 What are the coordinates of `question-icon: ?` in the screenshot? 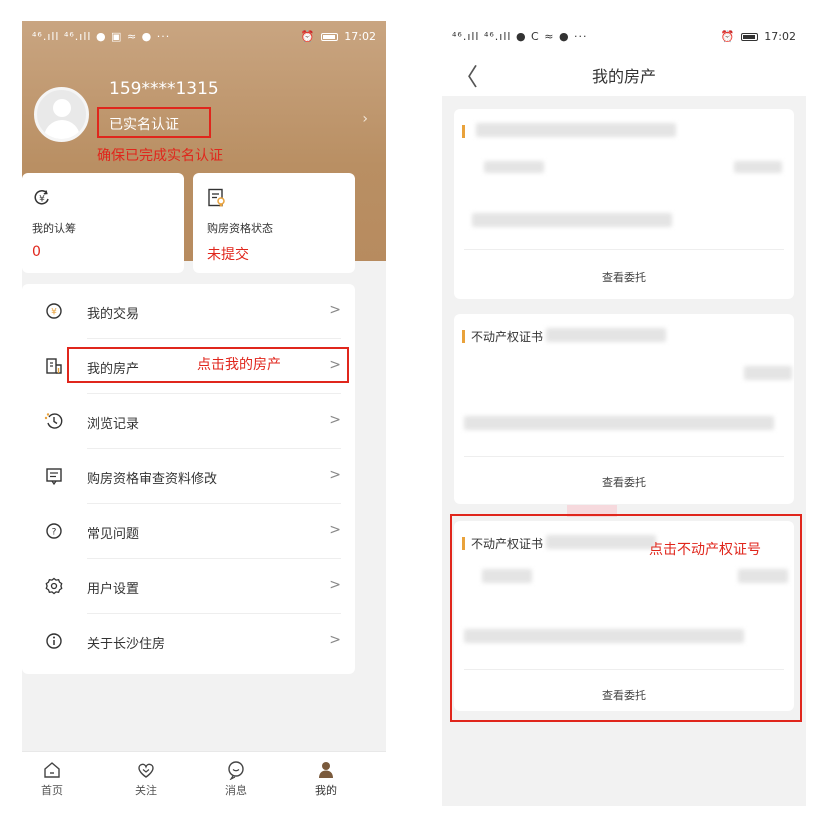 It's located at (54, 531).